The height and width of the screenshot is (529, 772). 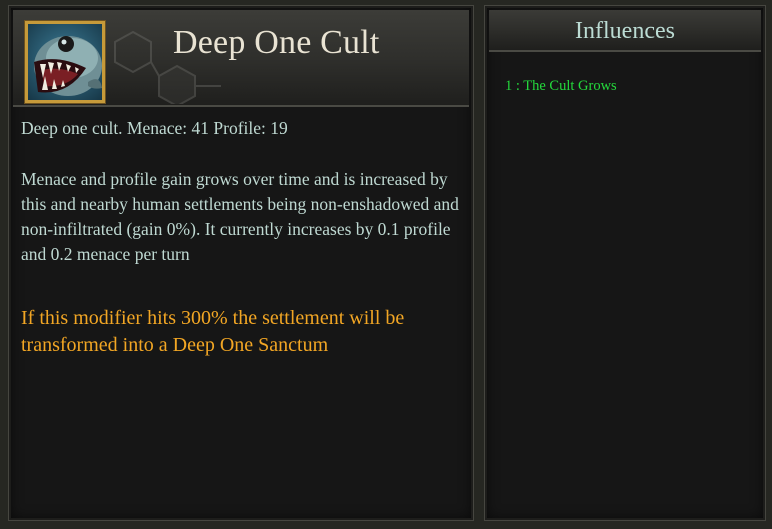 I want to click on modifier-title: Deep One Cult, so click(x=276, y=42).